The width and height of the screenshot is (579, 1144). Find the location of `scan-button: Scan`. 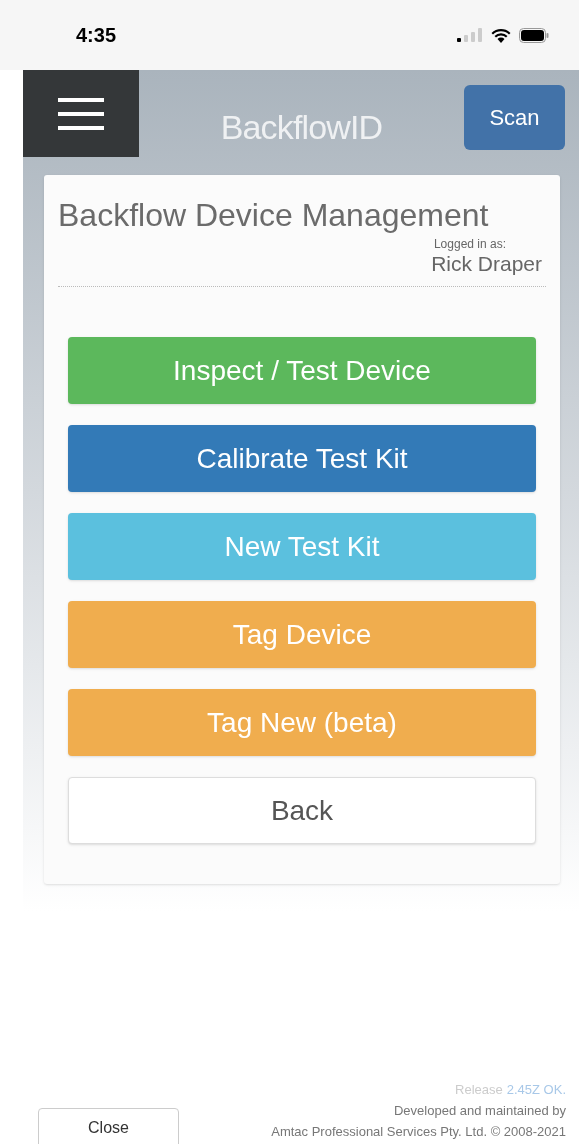

scan-button: Scan is located at coordinates (514, 117).